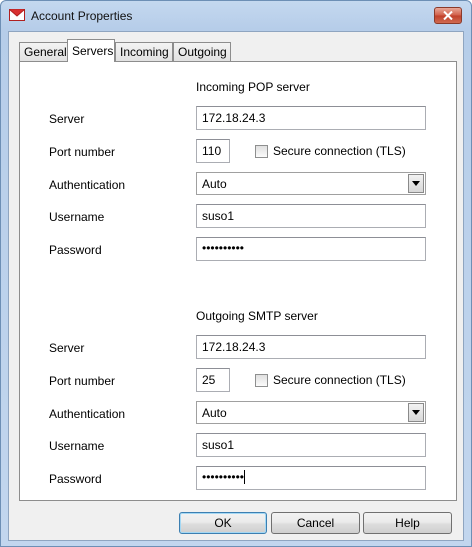  I want to click on outgoing-password-input: ••••••••••, so click(311, 478).